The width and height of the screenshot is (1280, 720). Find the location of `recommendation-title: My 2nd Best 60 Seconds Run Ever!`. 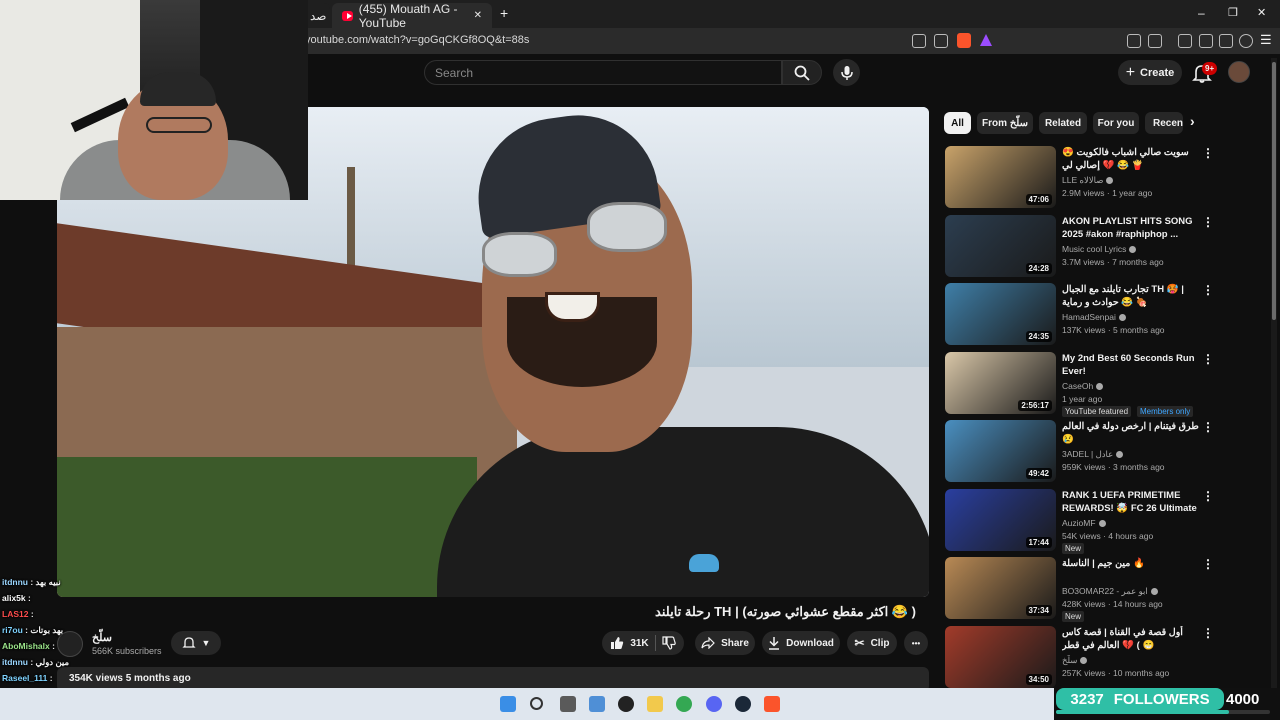

recommendation-title: My 2nd Best 60 Seconds Run Ever! is located at coordinates (1132, 365).